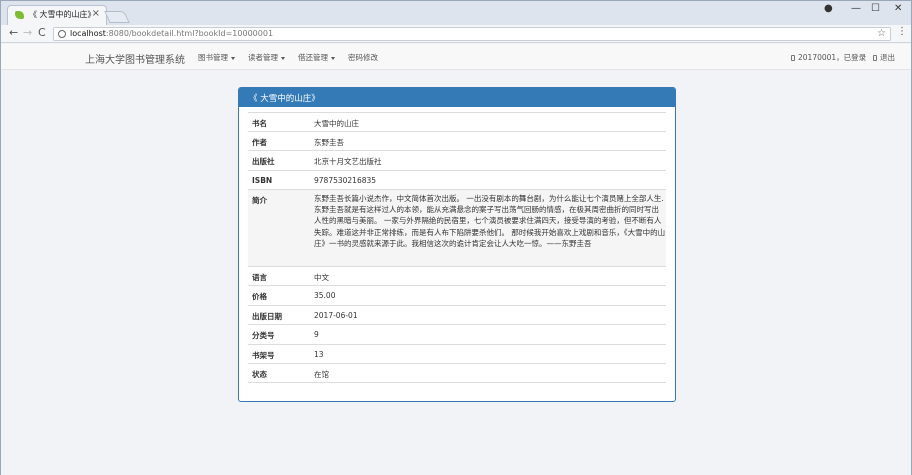  What do you see at coordinates (345, 180) in the screenshot?
I see `isbn-value: 9787530216835` at bounding box center [345, 180].